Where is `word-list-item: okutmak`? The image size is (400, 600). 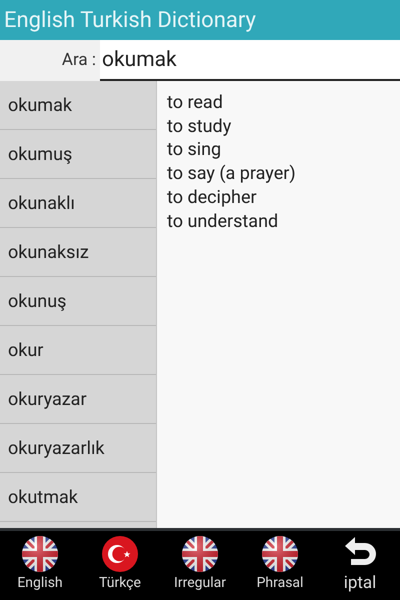
word-list-item: okutmak is located at coordinates (78, 497).